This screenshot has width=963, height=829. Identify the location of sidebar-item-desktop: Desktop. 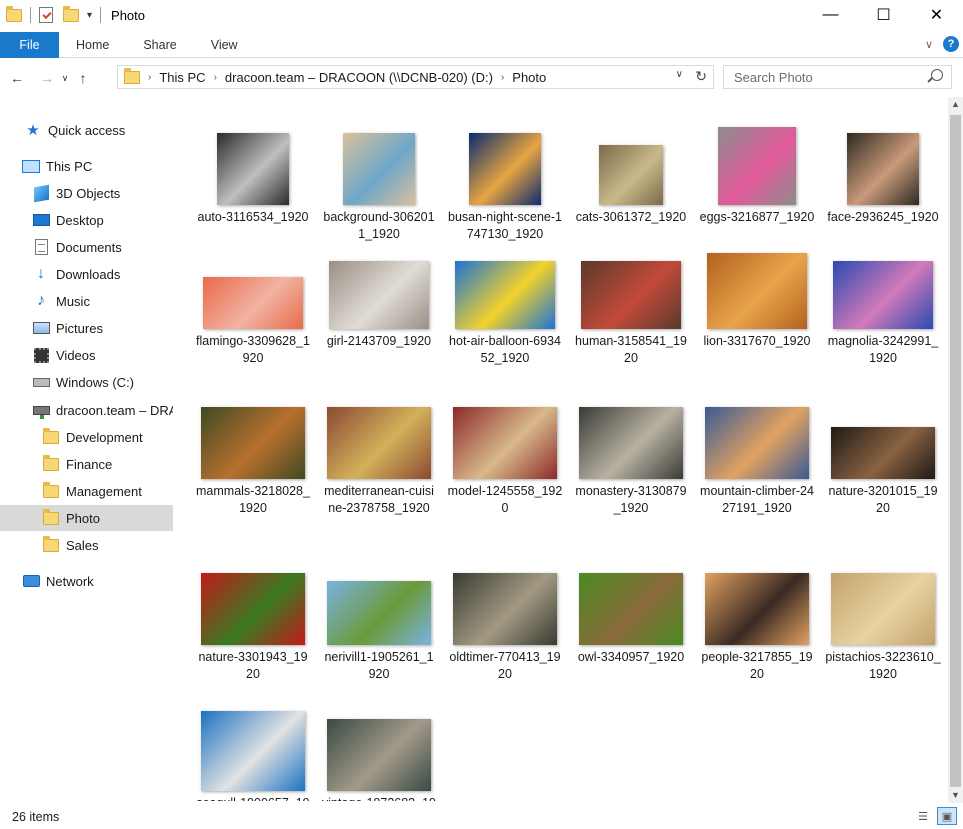
(86, 220).